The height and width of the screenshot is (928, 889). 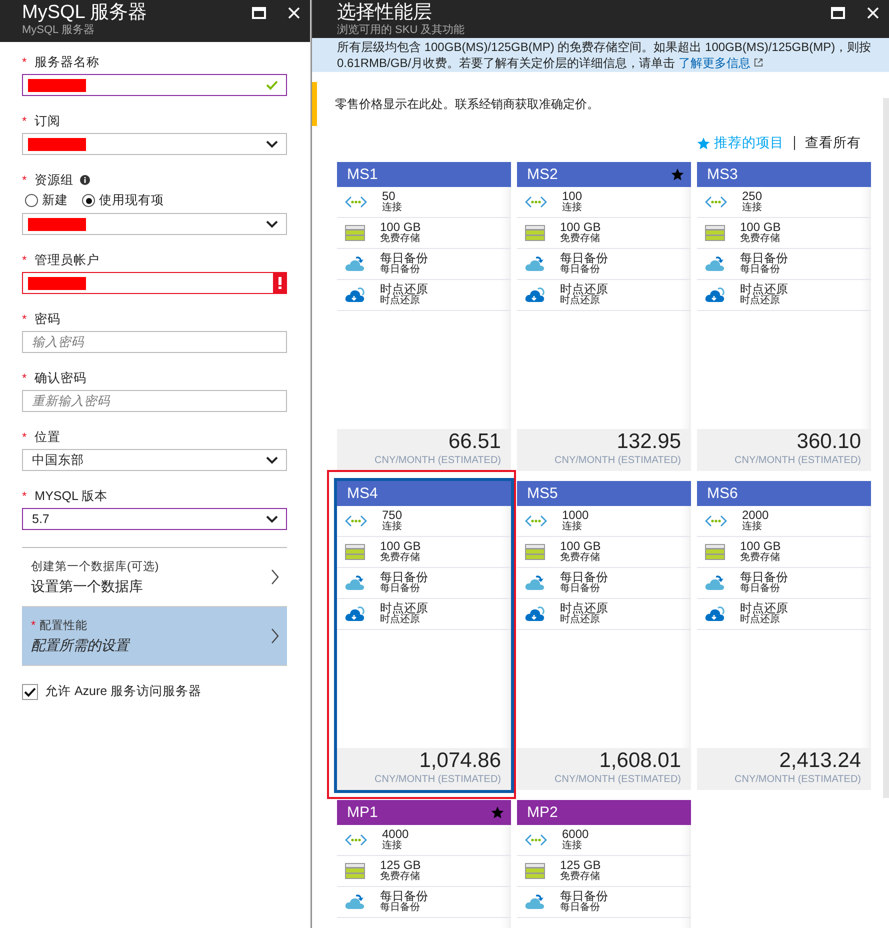 I want to click on external-link-icon, so click(x=758, y=62).